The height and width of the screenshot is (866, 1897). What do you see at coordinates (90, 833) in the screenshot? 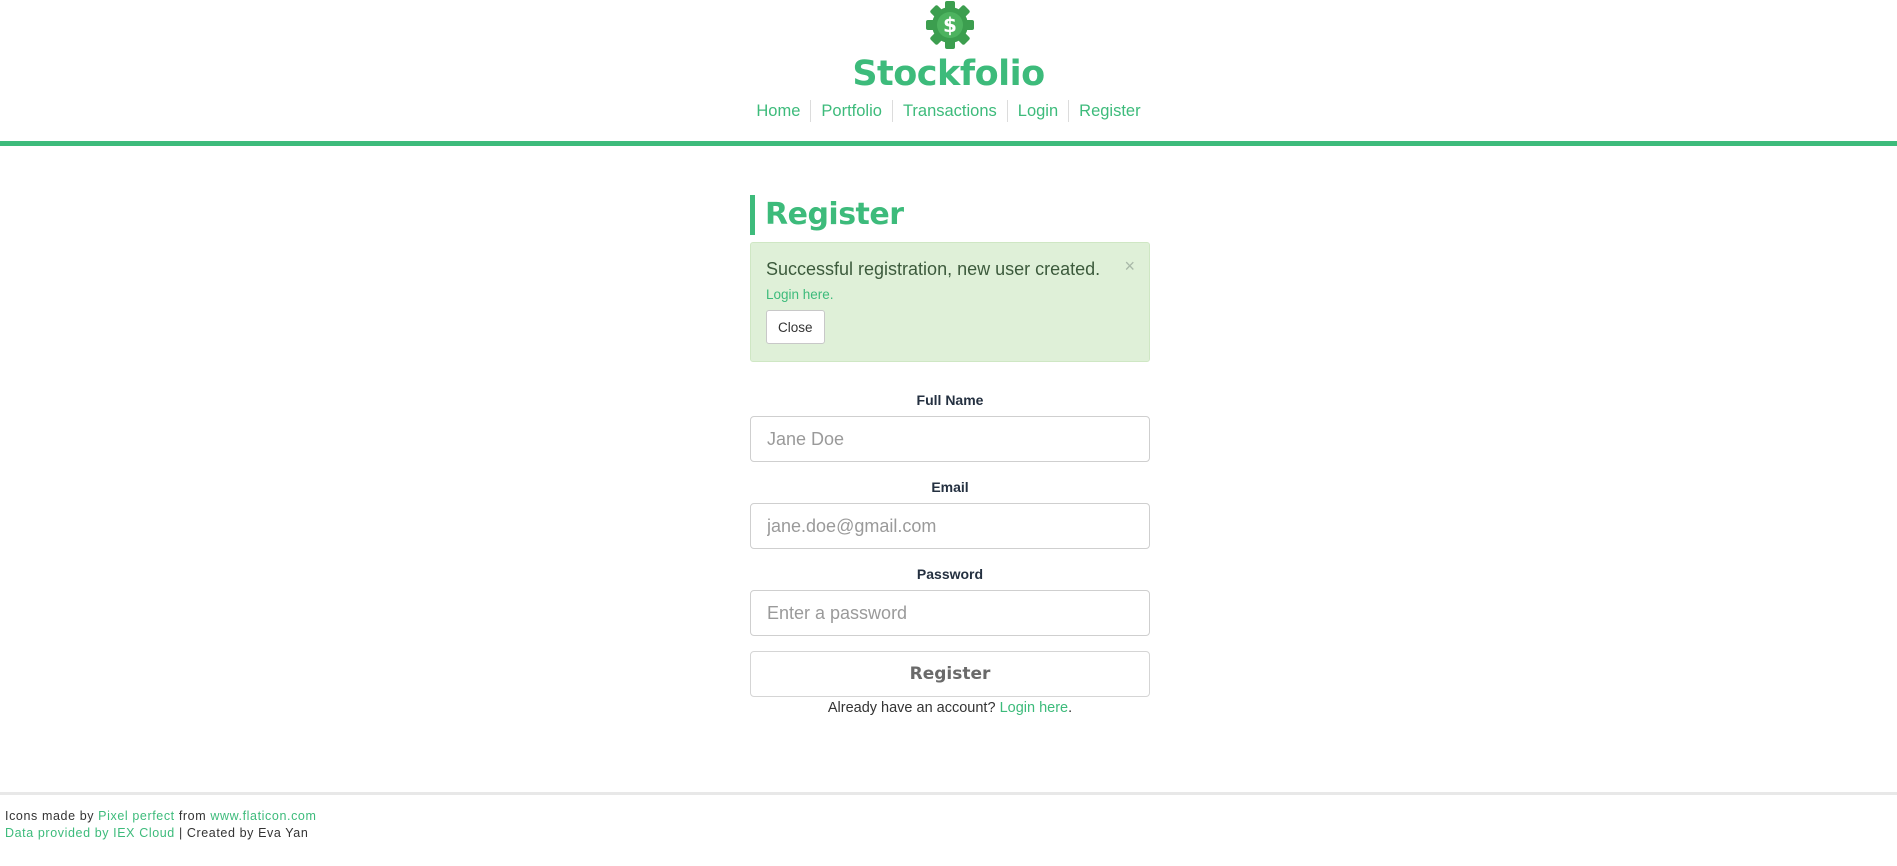
I see `footer-iex-link: Data provided by IEX Cloud` at bounding box center [90, 833].